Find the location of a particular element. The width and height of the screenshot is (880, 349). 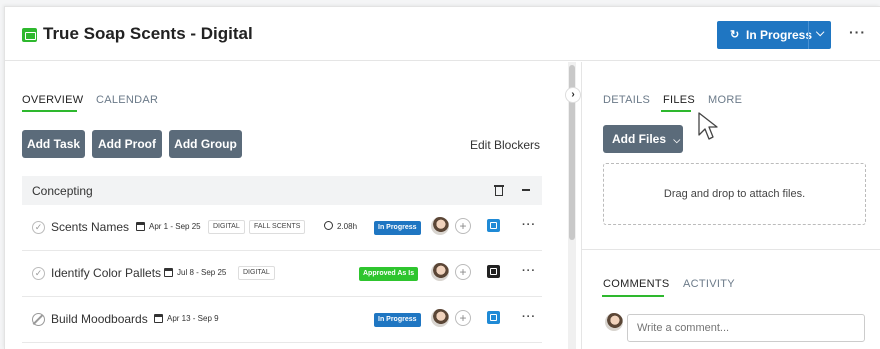

collapse-panel-button: › is located at coordinates (573, 95).